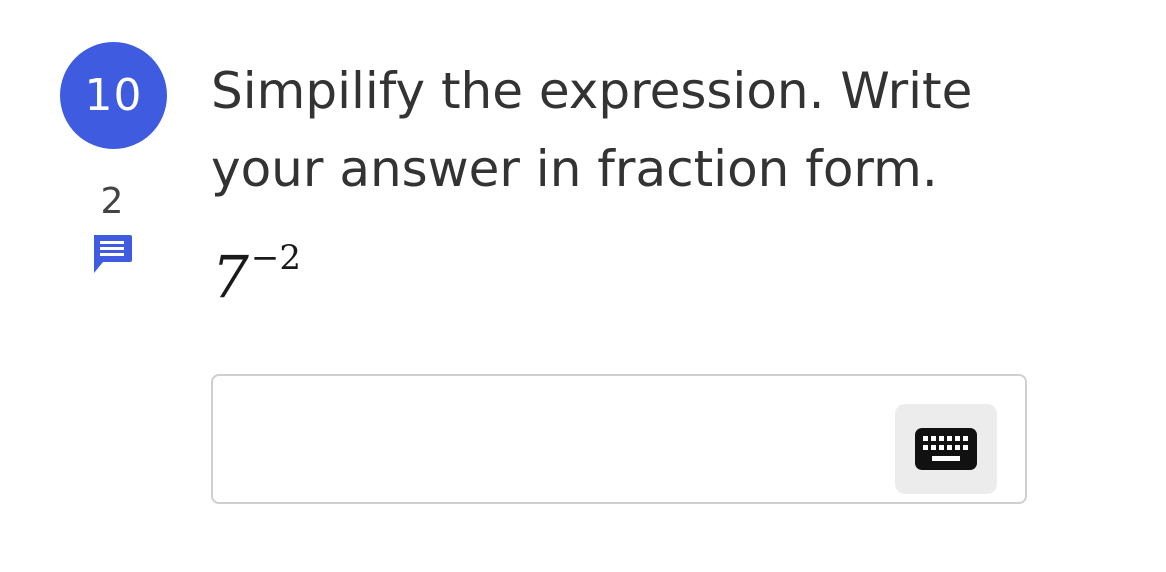 The width and height of the screenshot is (1166, 572). I want to click on answer-input, so click(556, 441).